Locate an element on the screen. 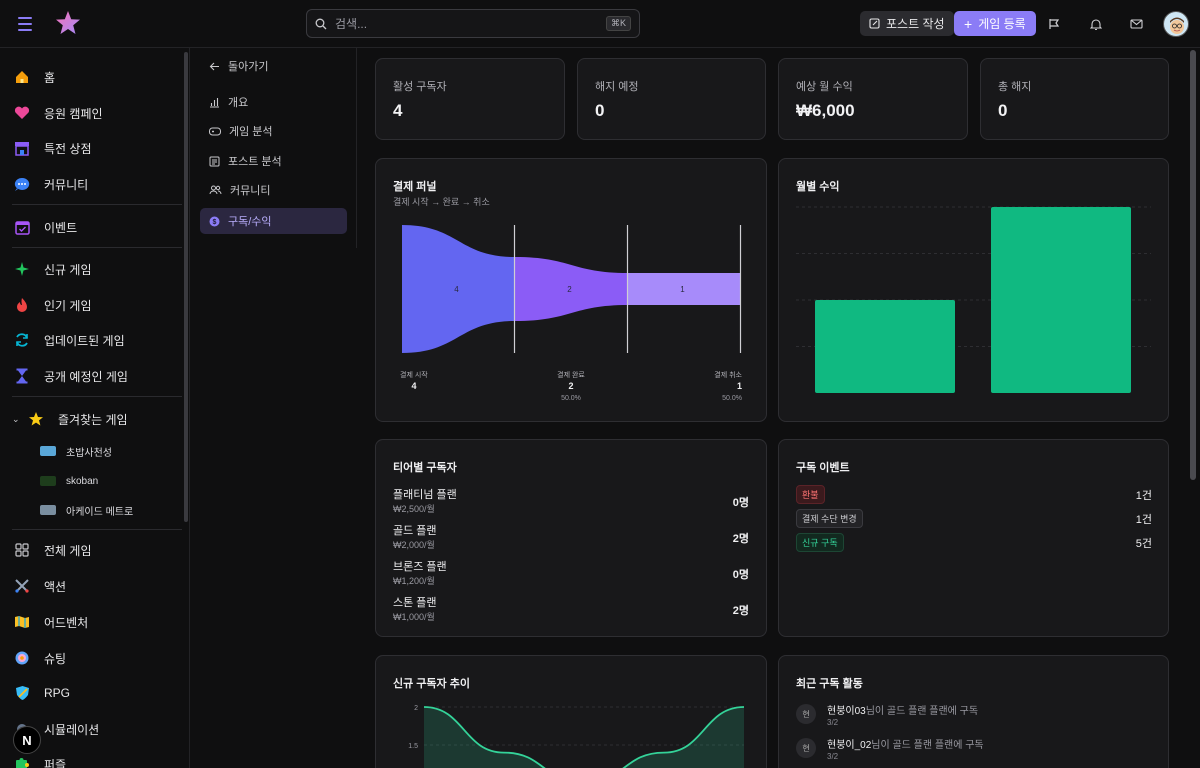 Image resolution: width=1200 pixels, height=768 pixels. sidebar-item-label: RPG is located at coordinates (57, 693).